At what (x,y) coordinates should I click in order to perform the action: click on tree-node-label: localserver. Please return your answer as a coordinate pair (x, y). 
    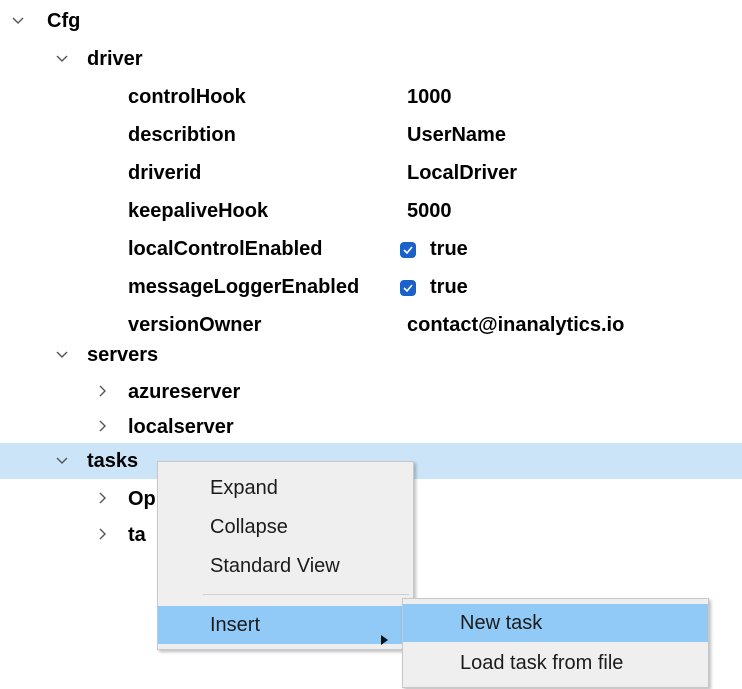
    Looking at the image, I should click on (181, 427).